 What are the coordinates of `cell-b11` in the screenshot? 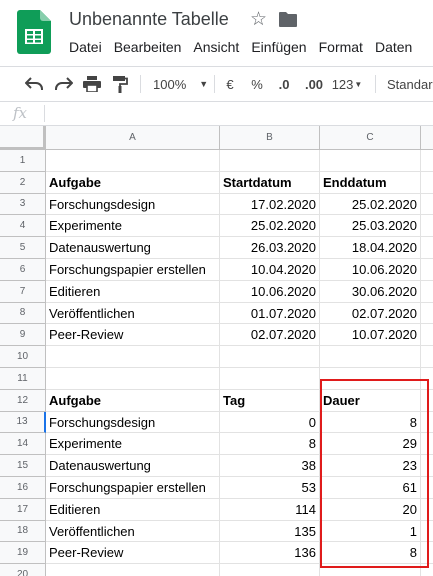 It's located at (270, 379).